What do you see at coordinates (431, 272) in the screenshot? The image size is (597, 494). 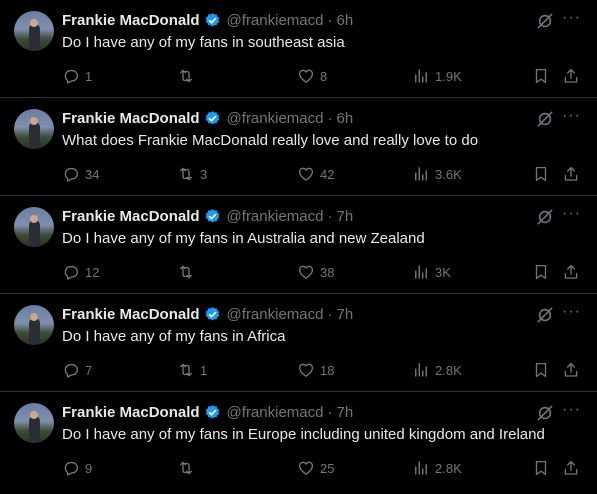 I see `views-button: 3K` at bounding box center [431, 272].